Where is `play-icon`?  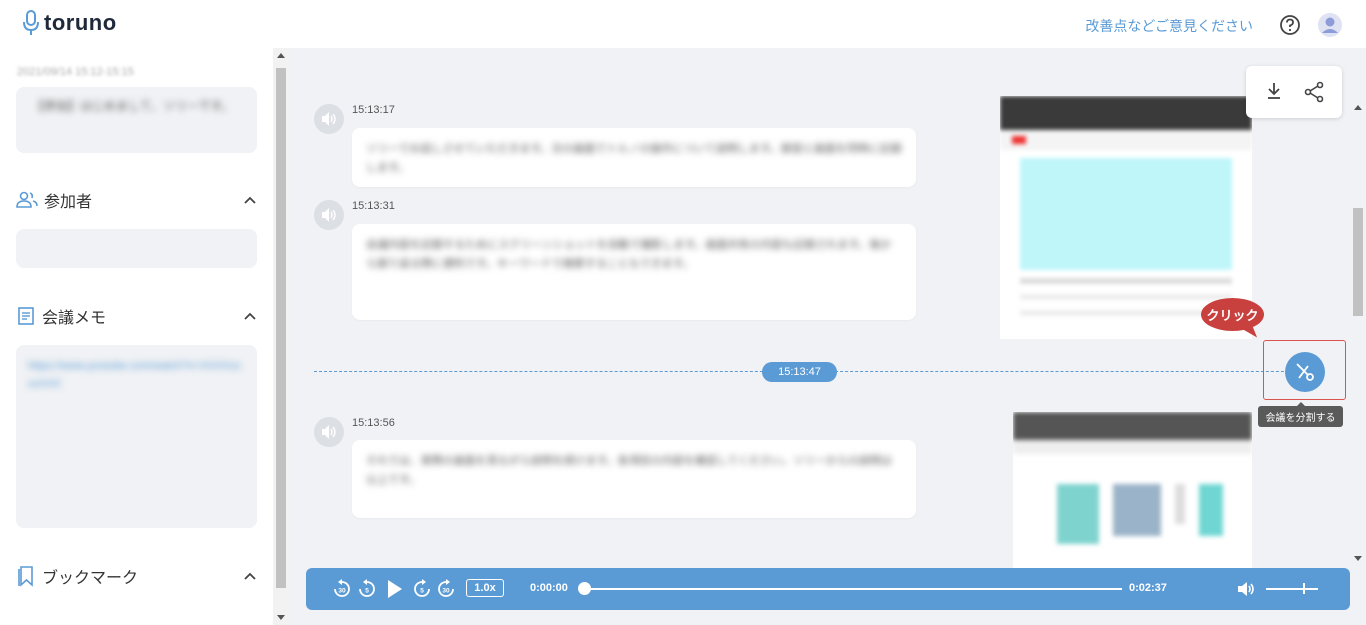 play-icon is located at coordinates (395, 589).